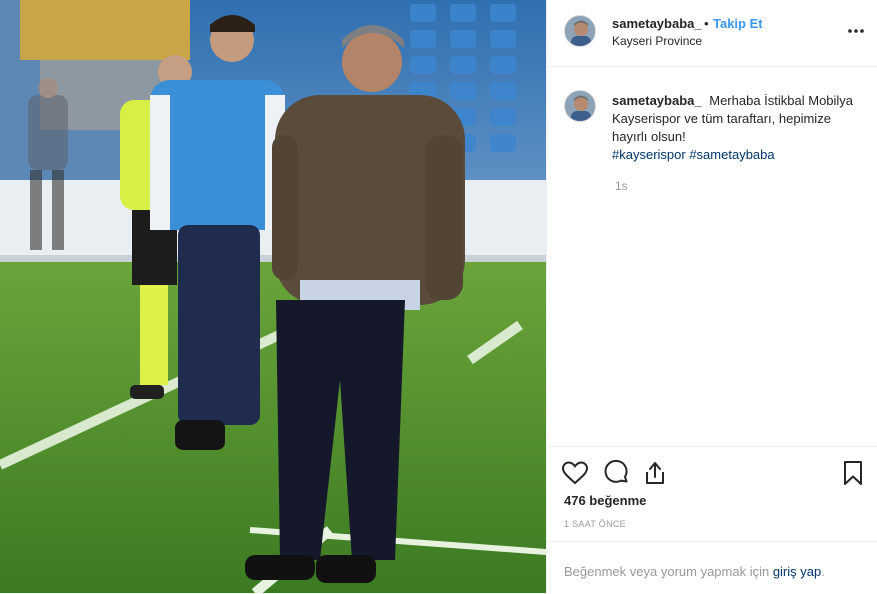 The width and height of the screenshot is (877, 594). Describe the element at coordinates (616, 473) in the screenshot. I see `comment-icon` at that location.